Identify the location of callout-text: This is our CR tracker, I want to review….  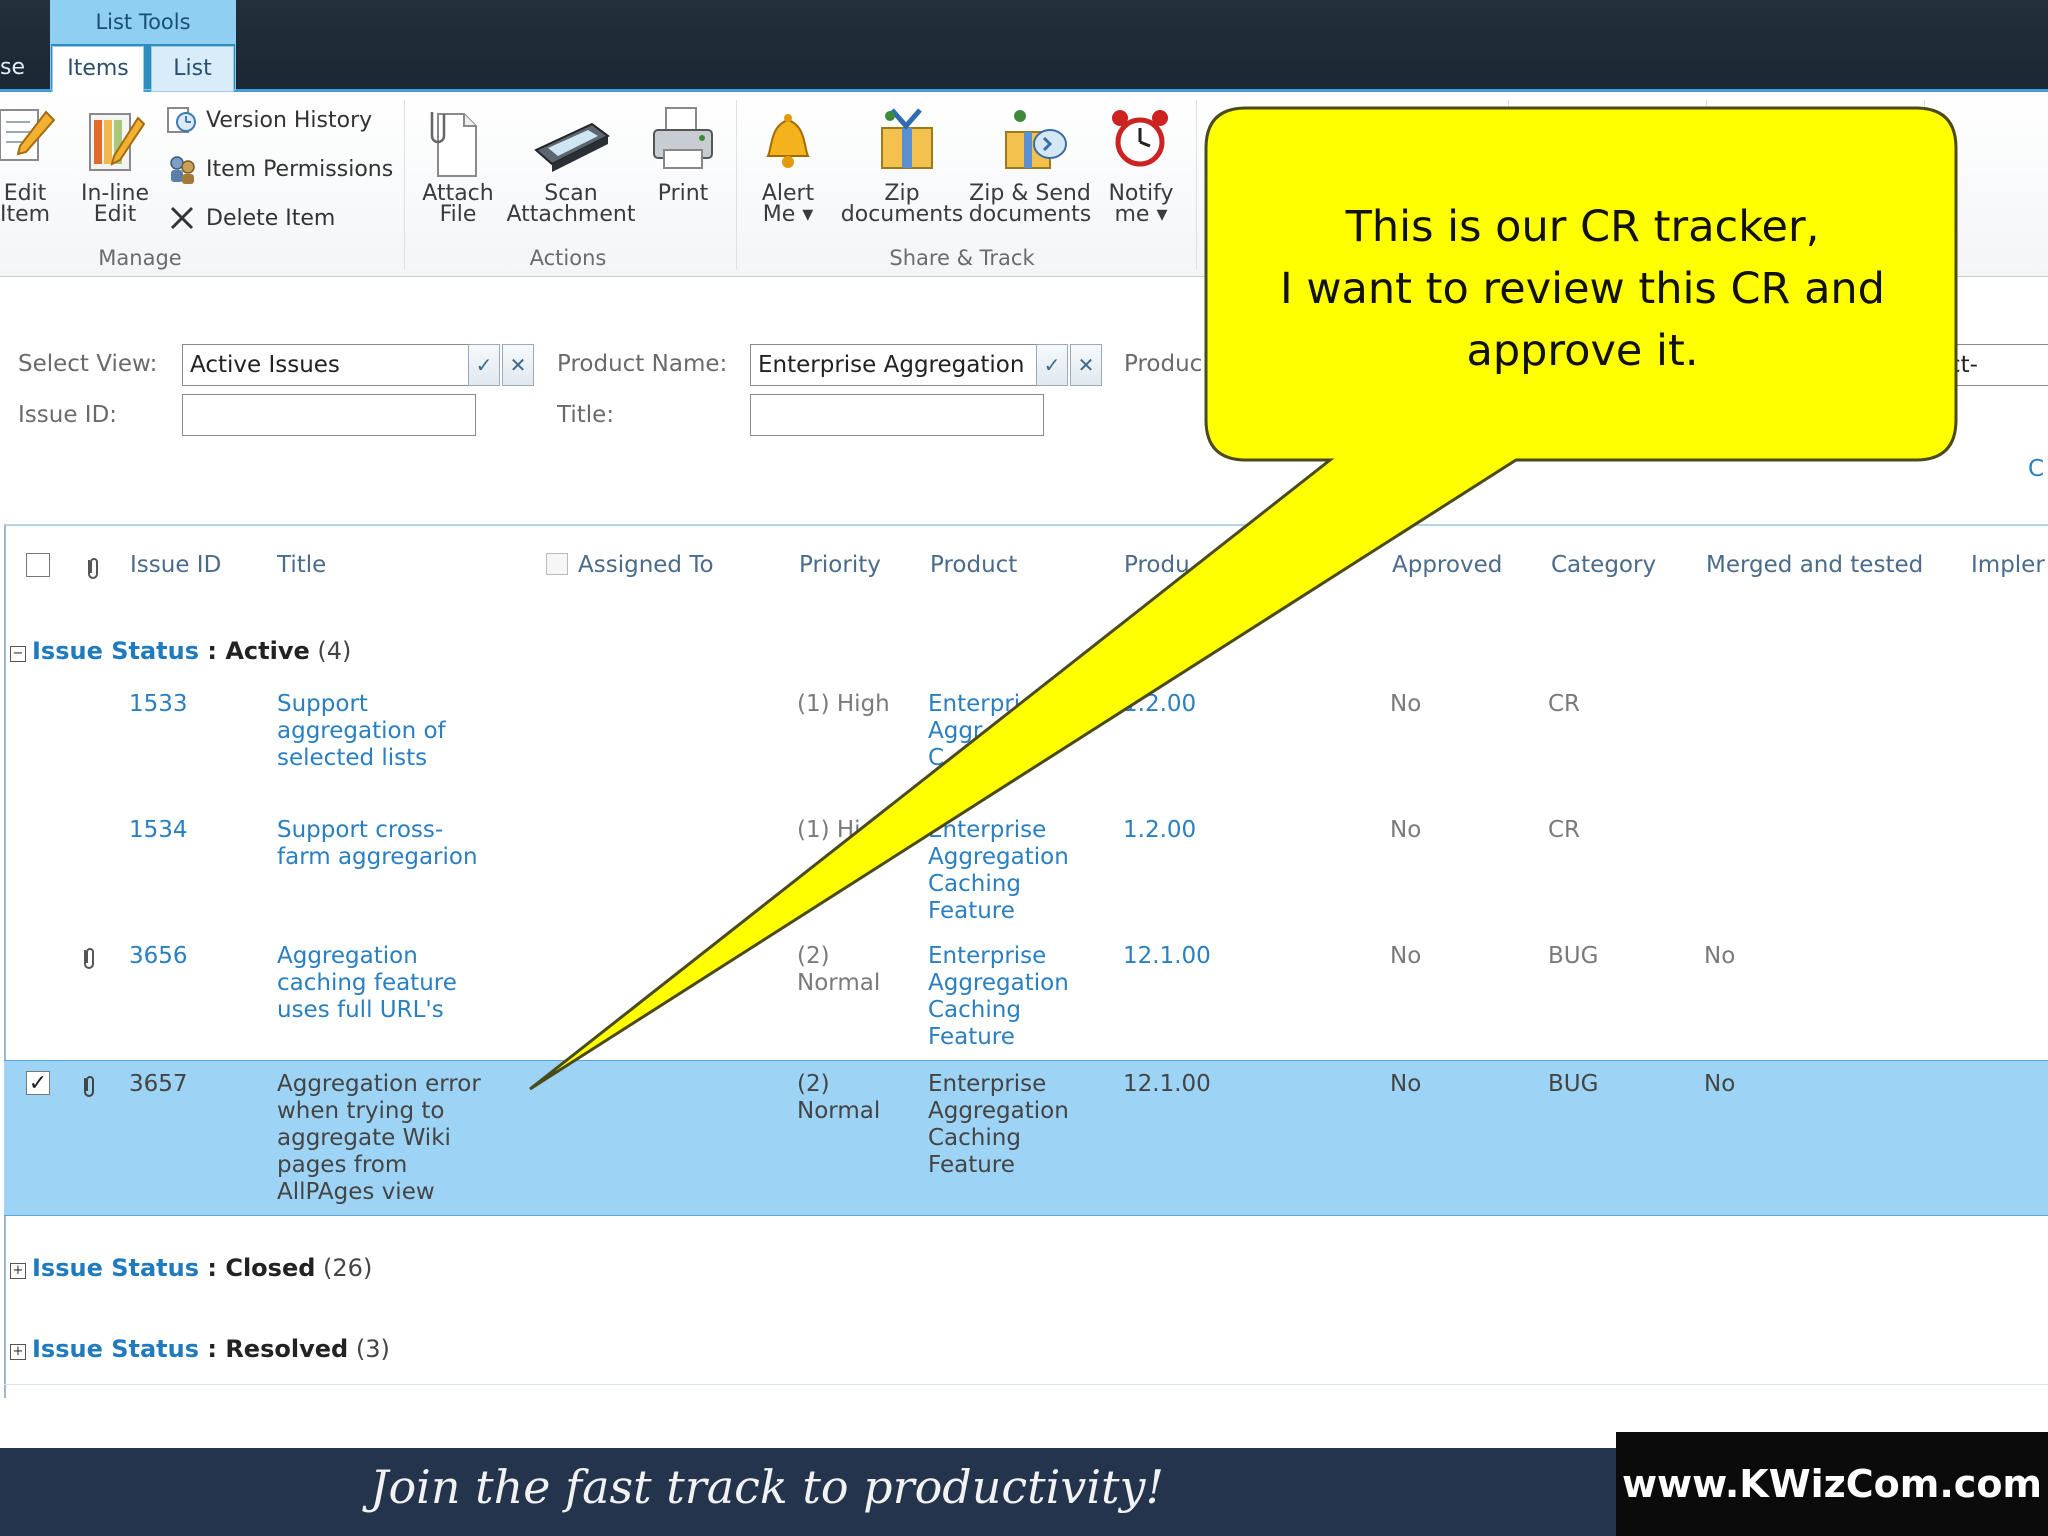
(1582, 289).